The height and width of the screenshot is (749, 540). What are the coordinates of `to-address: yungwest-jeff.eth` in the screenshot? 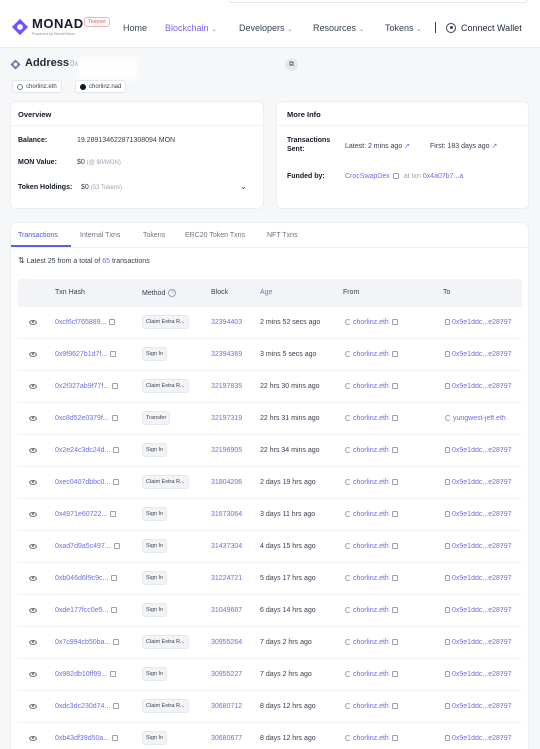 It's located at (475, 418).